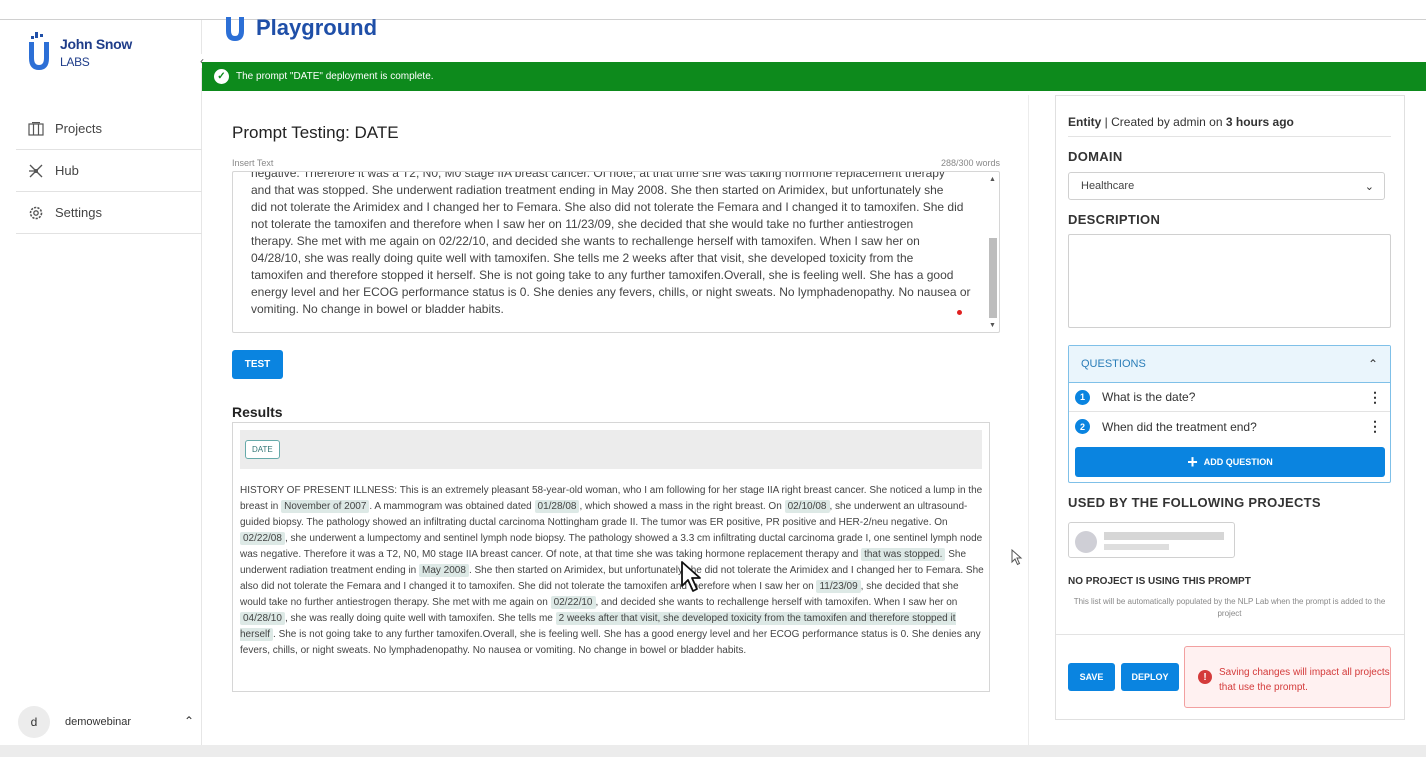 The width and height of the screenshot is (1426, 757). I want to click on check-icon: ✓, so click(221, 76).